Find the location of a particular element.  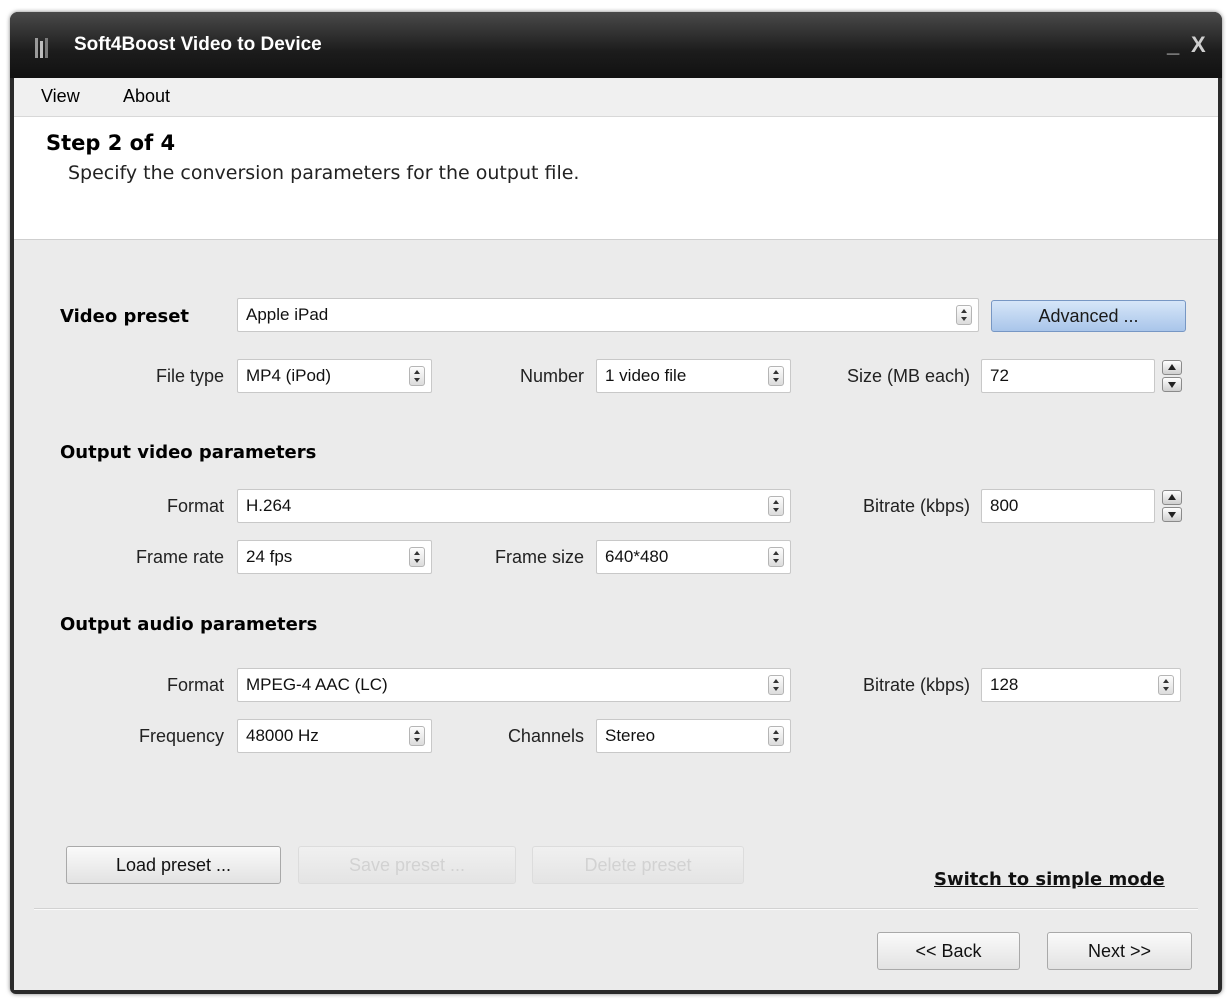

size-value: 72 is located at coordinates (999, 375).